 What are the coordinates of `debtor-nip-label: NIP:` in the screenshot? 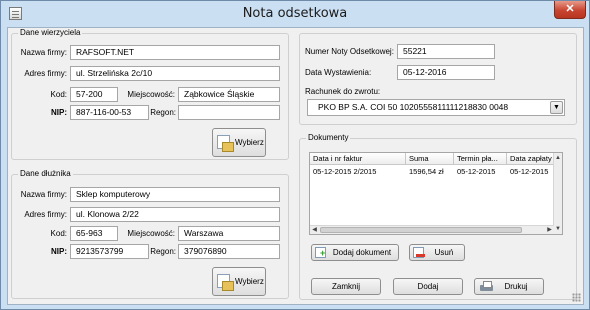 It's located at (59, 251).